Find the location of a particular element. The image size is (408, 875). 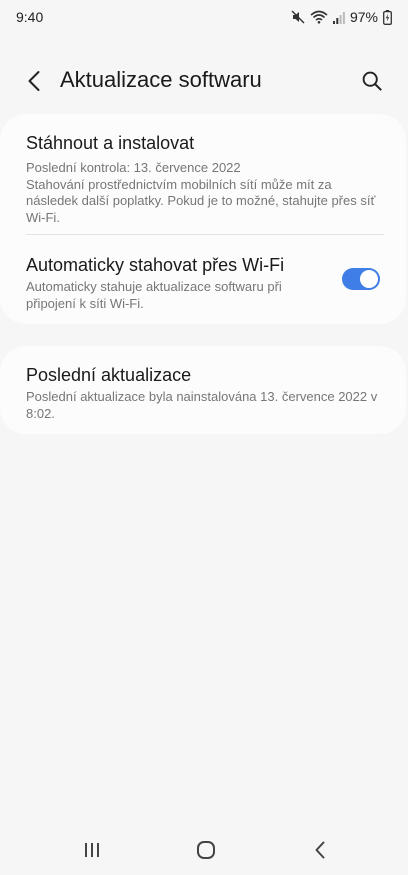

status-time: 9:40 is located at coordinates (30, 17).